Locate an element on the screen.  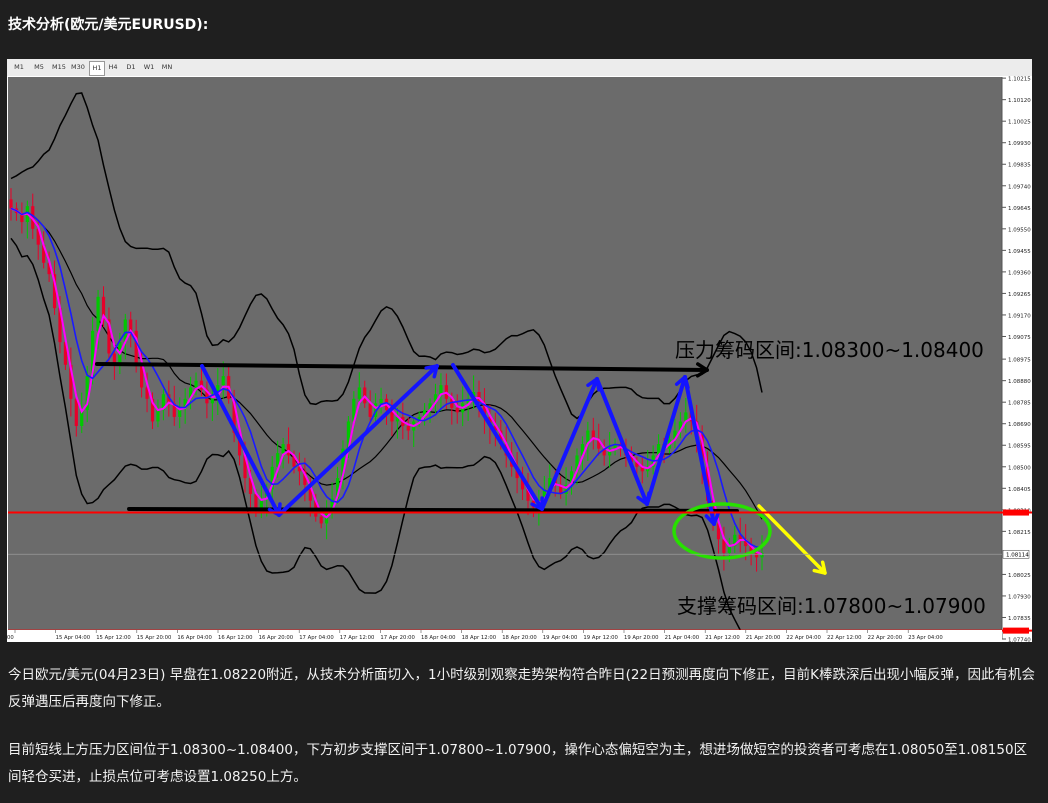
article-heading: 技术分析(欧元/美元EURUSD): is located at coordinates (108, 25).